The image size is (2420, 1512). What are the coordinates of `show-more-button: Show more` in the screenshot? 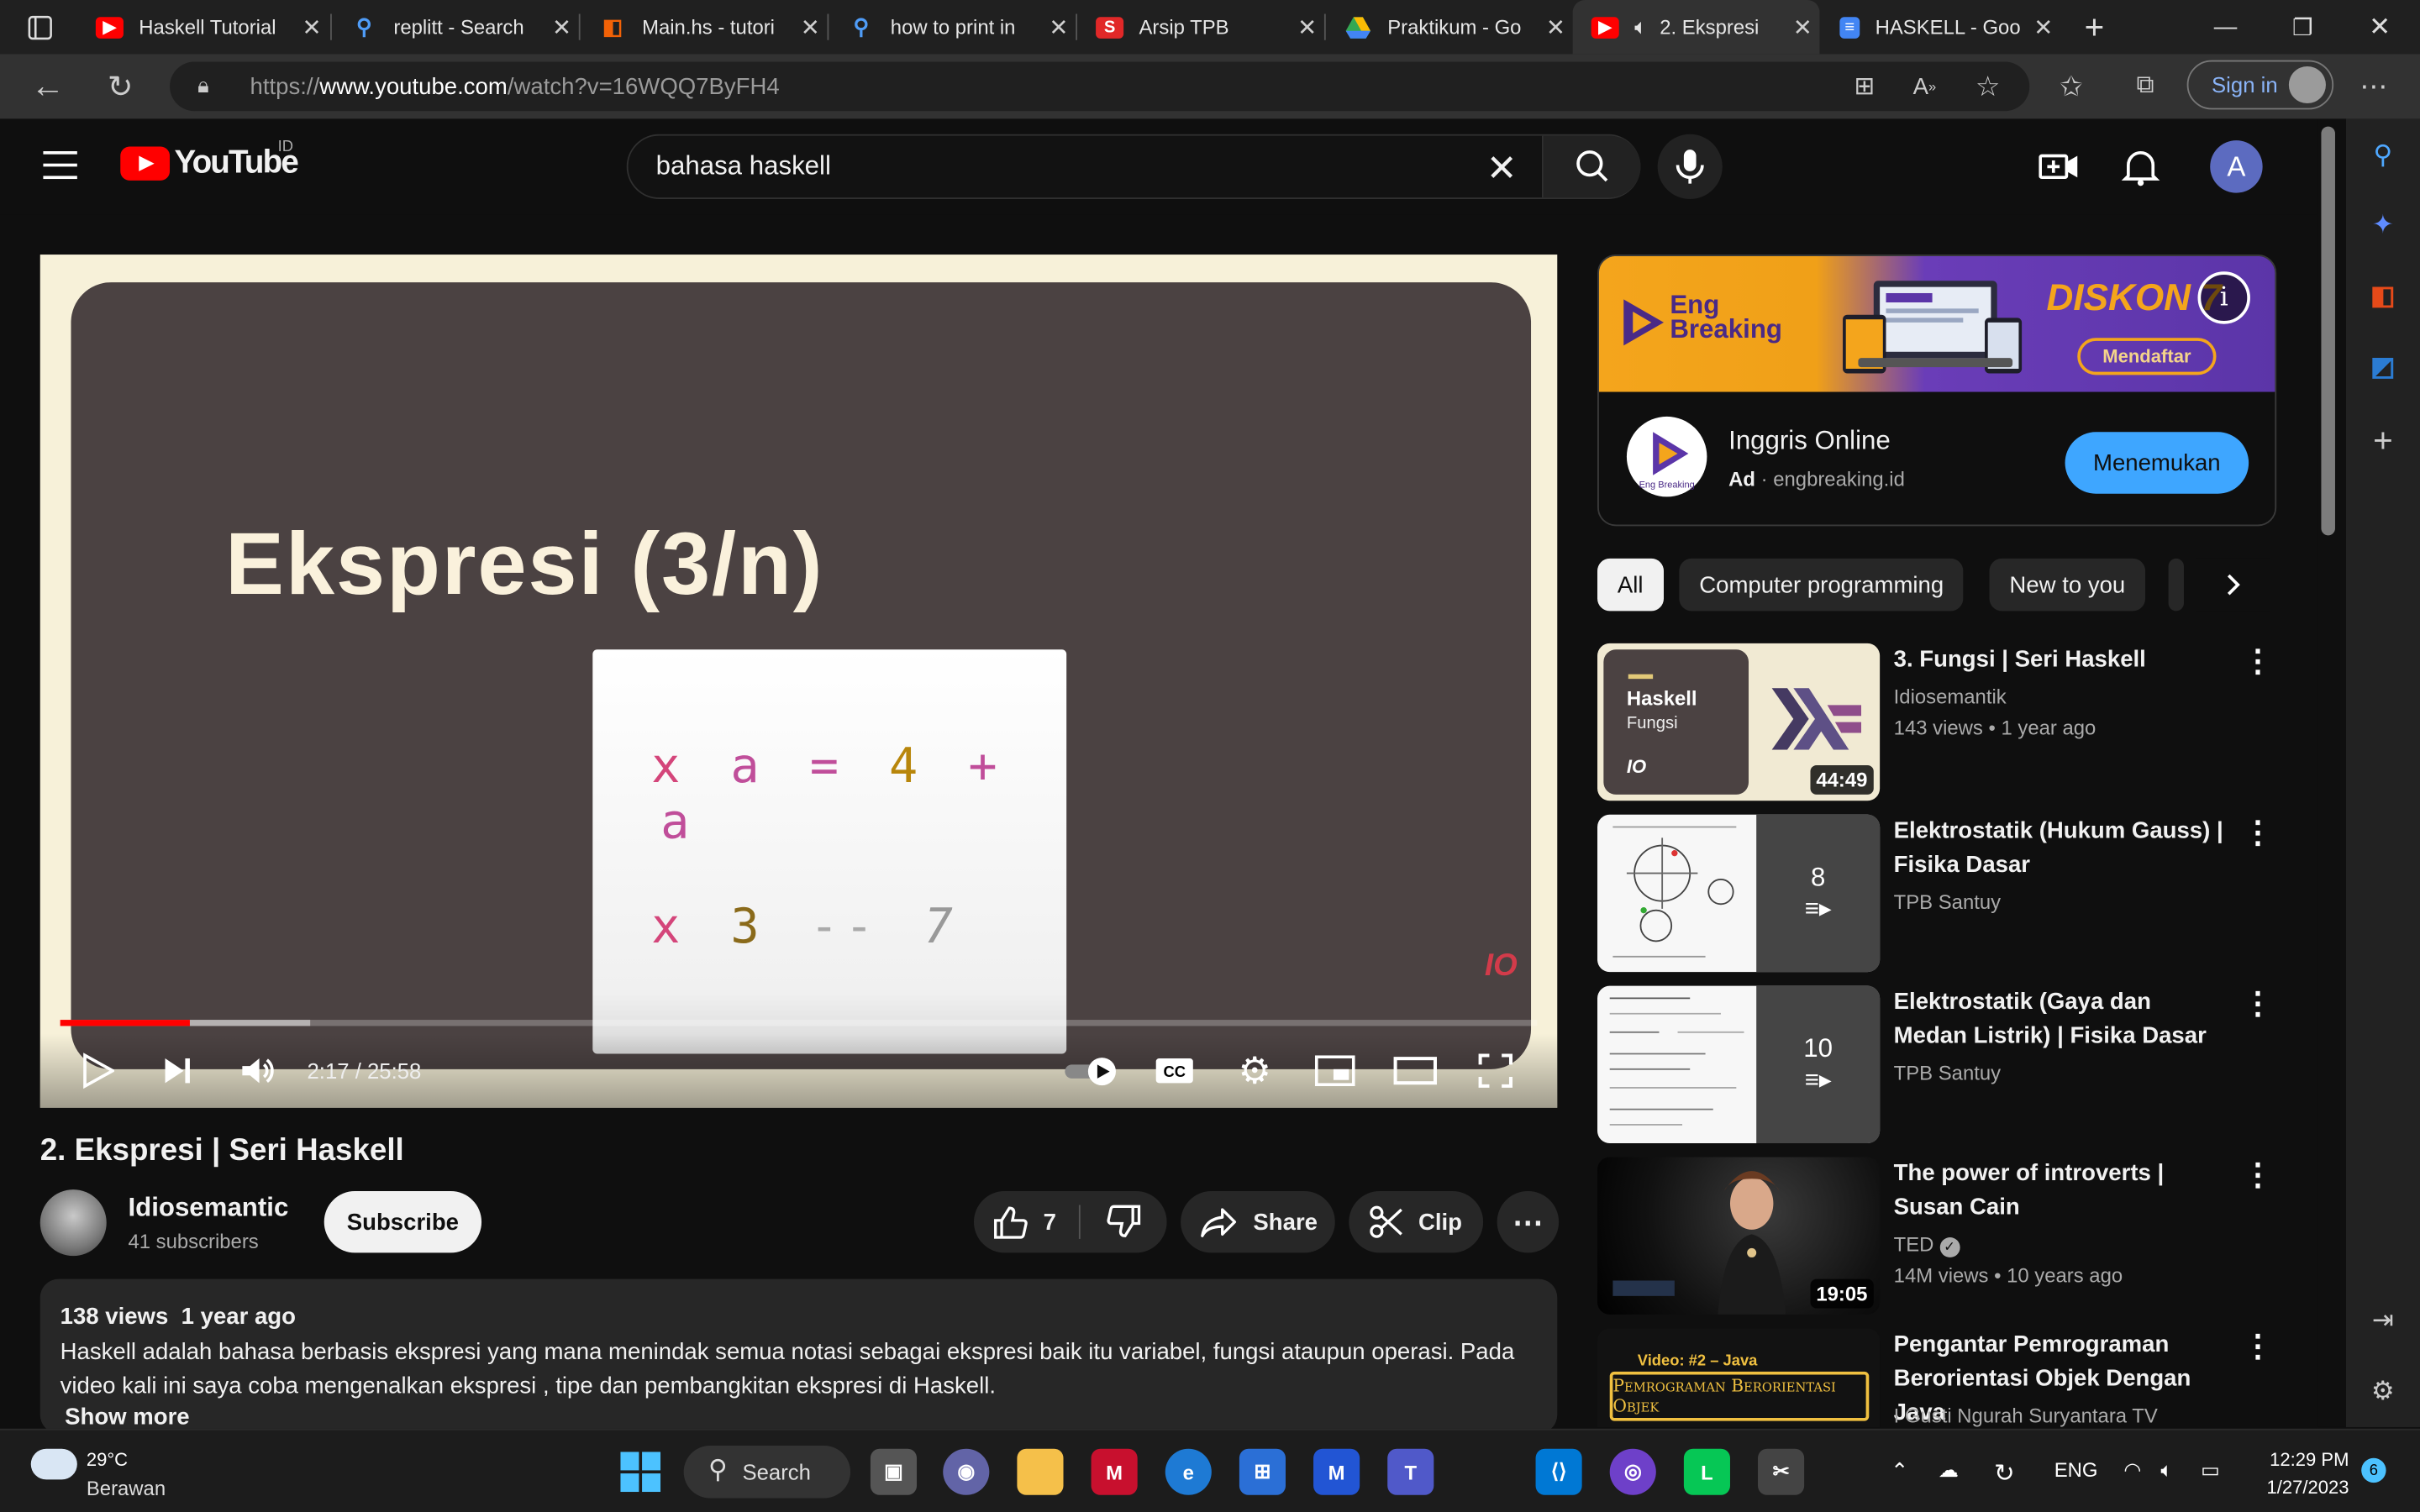 It's located at (128, 1417).